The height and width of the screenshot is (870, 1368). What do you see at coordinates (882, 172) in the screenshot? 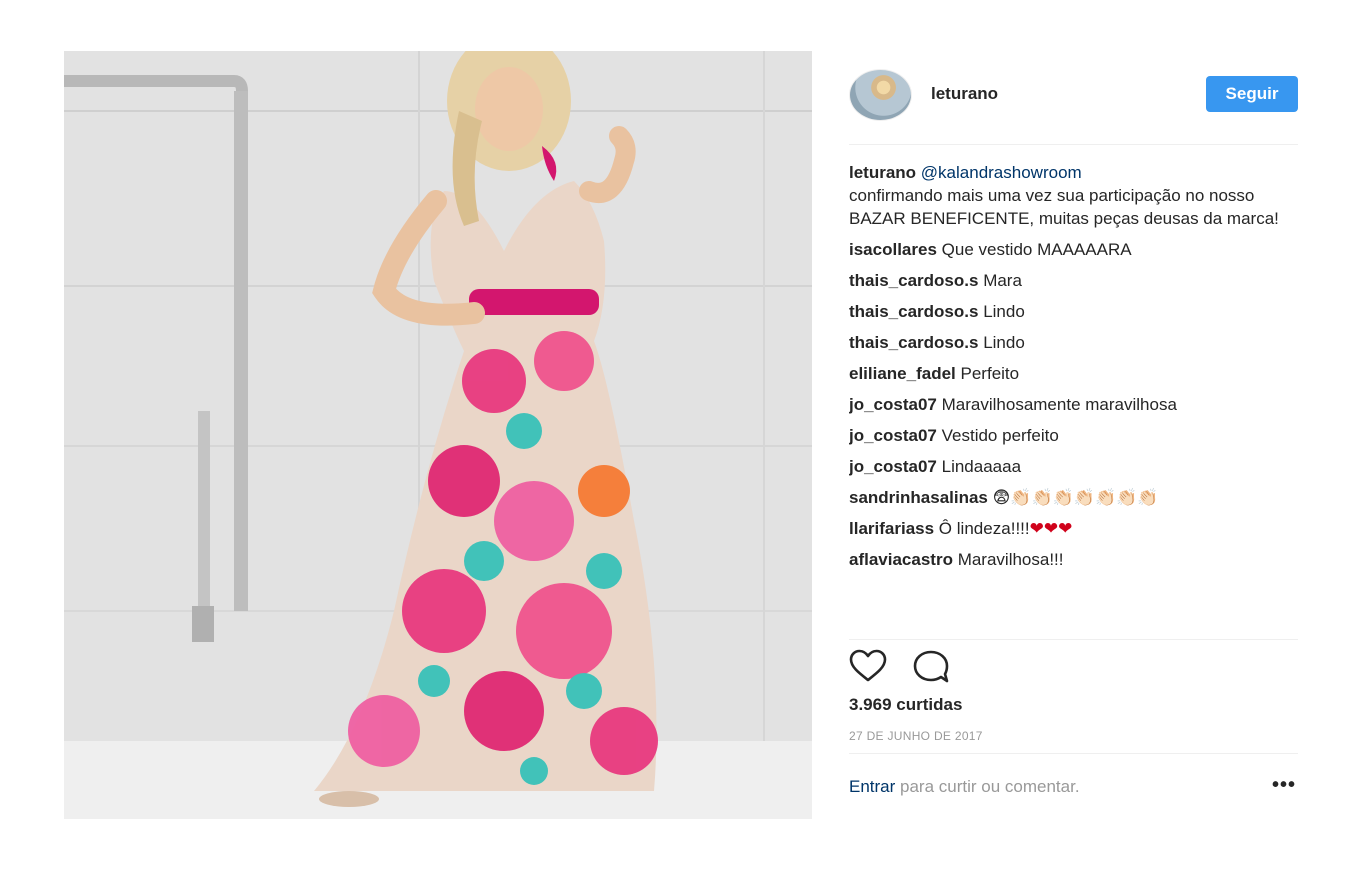
I see `caption-username: leturano` at bounding box center [882, 172].